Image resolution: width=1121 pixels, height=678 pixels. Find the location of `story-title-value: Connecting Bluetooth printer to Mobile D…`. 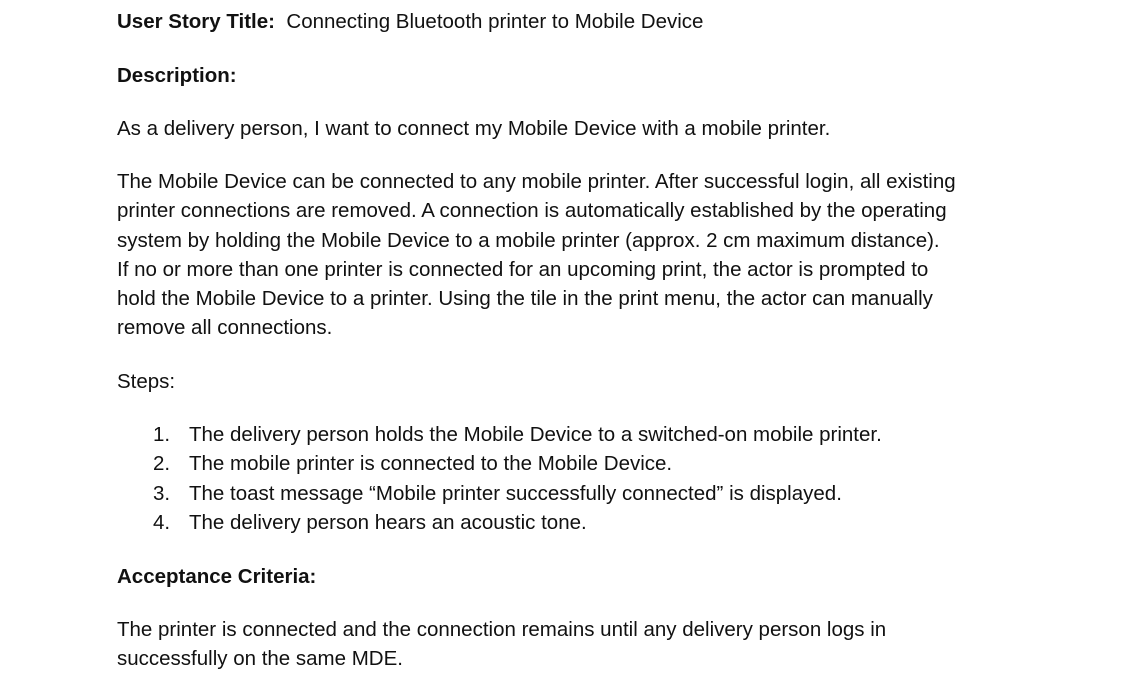

story-title-value: Connecting Bluetooth printer to Mobile D… is located at coordinates (495, 21).